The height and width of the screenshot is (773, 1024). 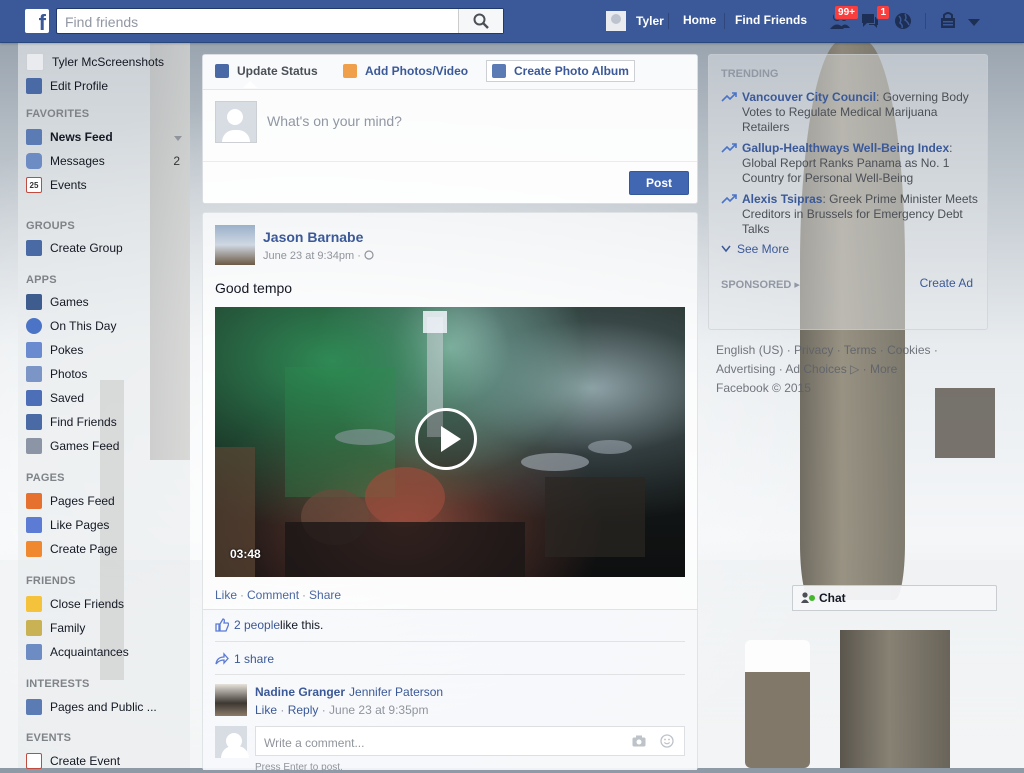 I want to click on sidebar-item-label: Edit Profile, so click(x=79, y=86).